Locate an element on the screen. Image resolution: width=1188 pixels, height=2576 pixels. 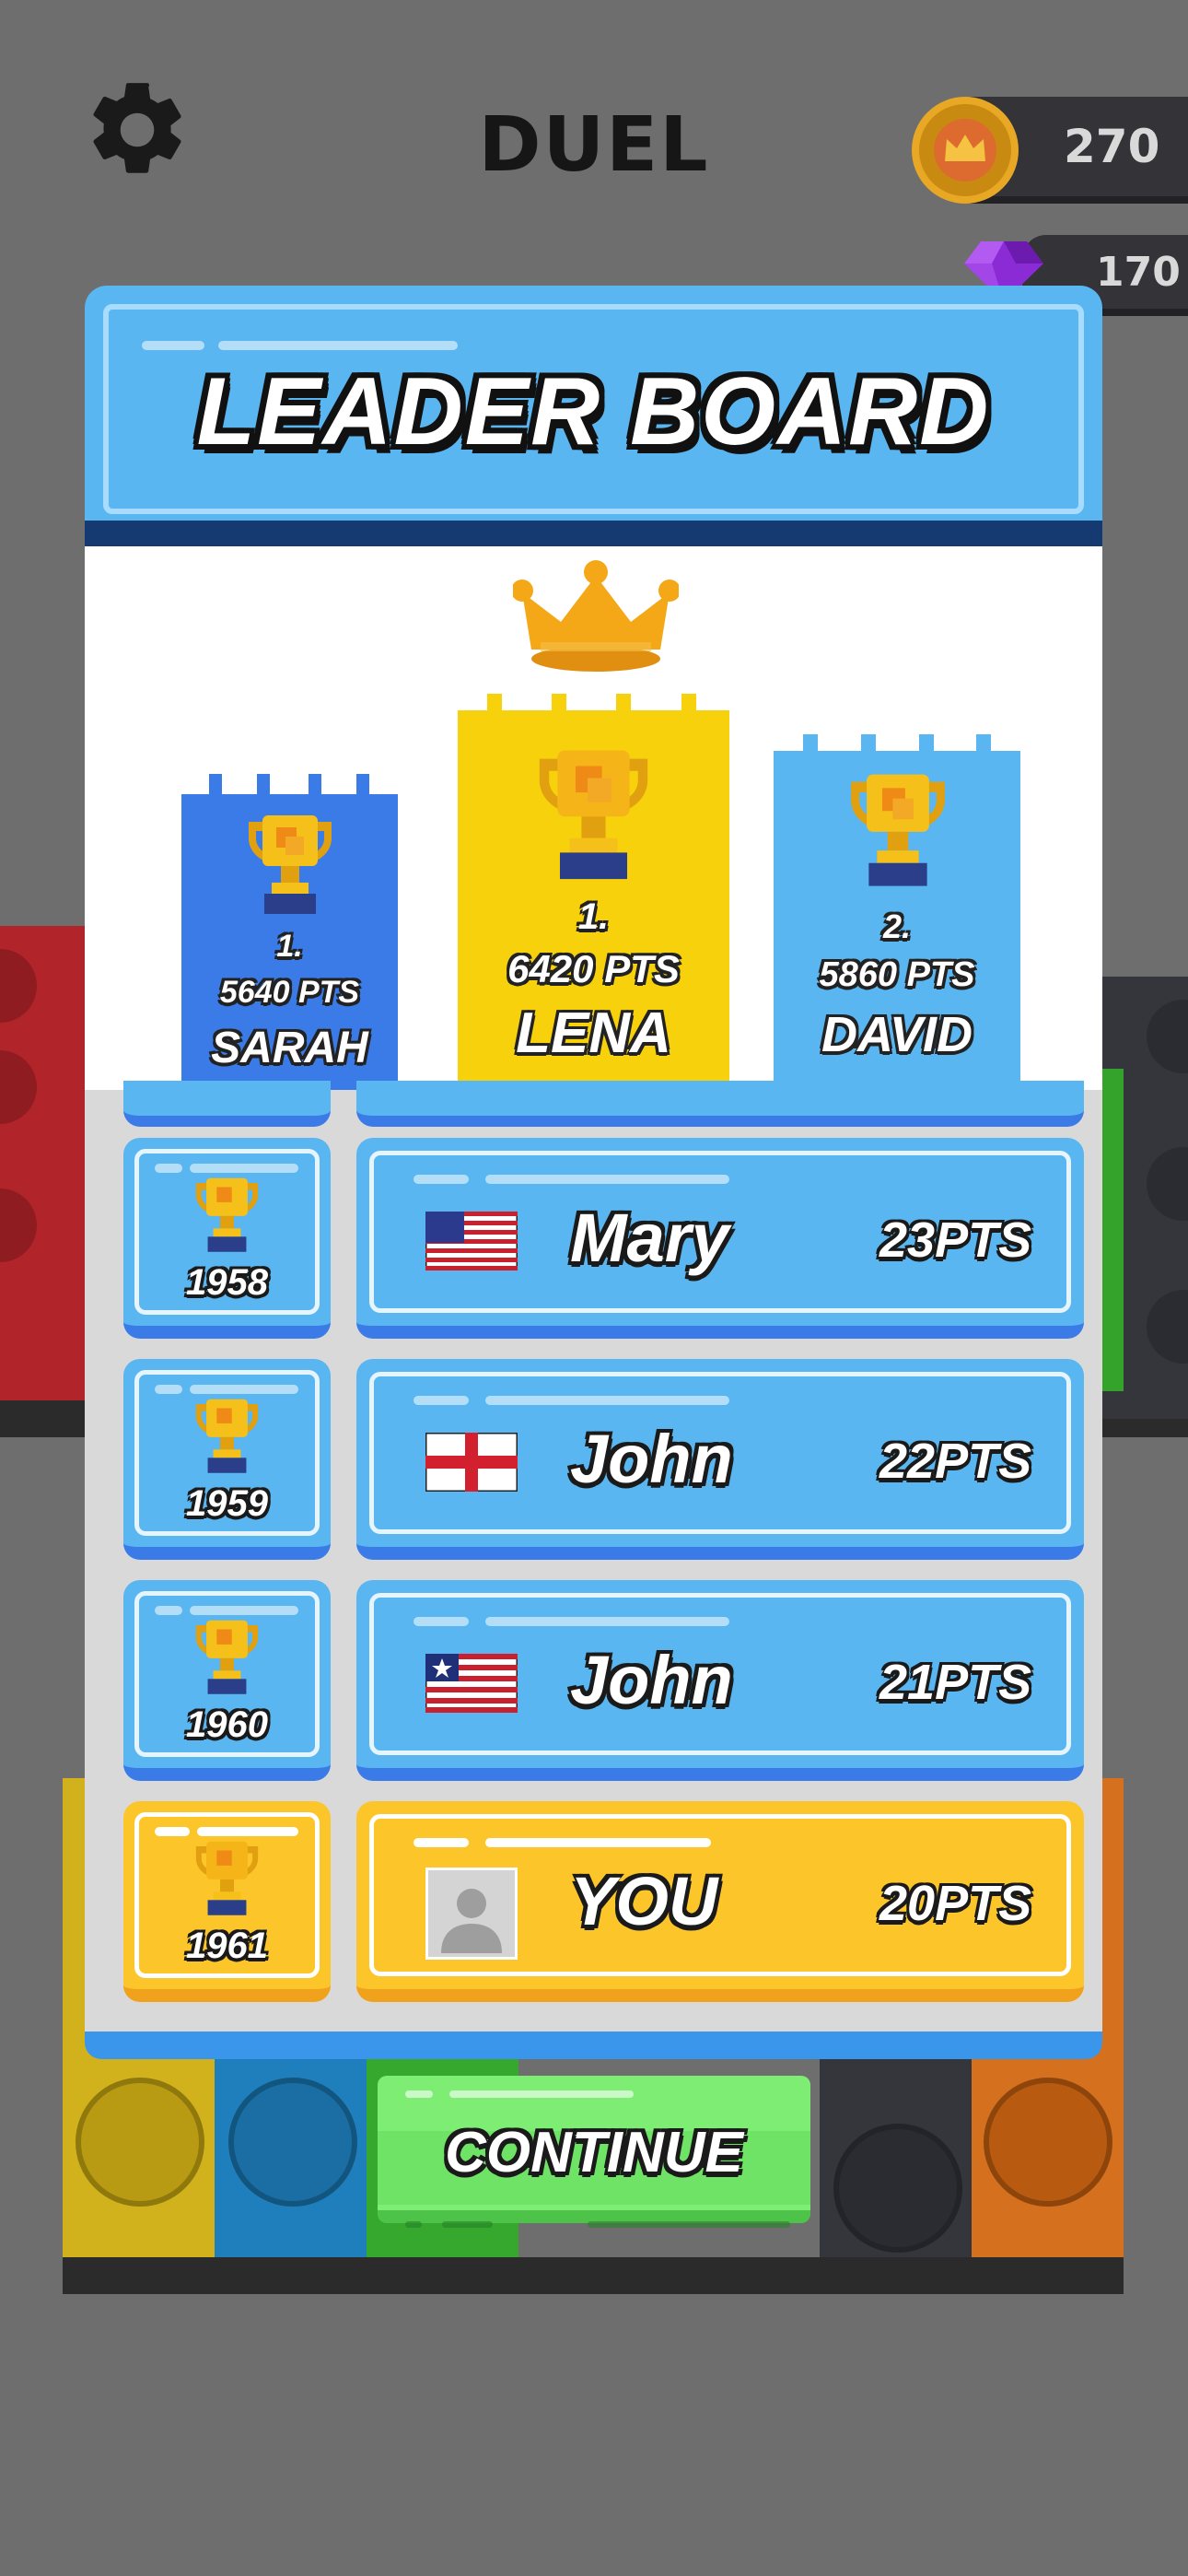
podium-points: 5860 PTS is located at coordinates (897, 975).